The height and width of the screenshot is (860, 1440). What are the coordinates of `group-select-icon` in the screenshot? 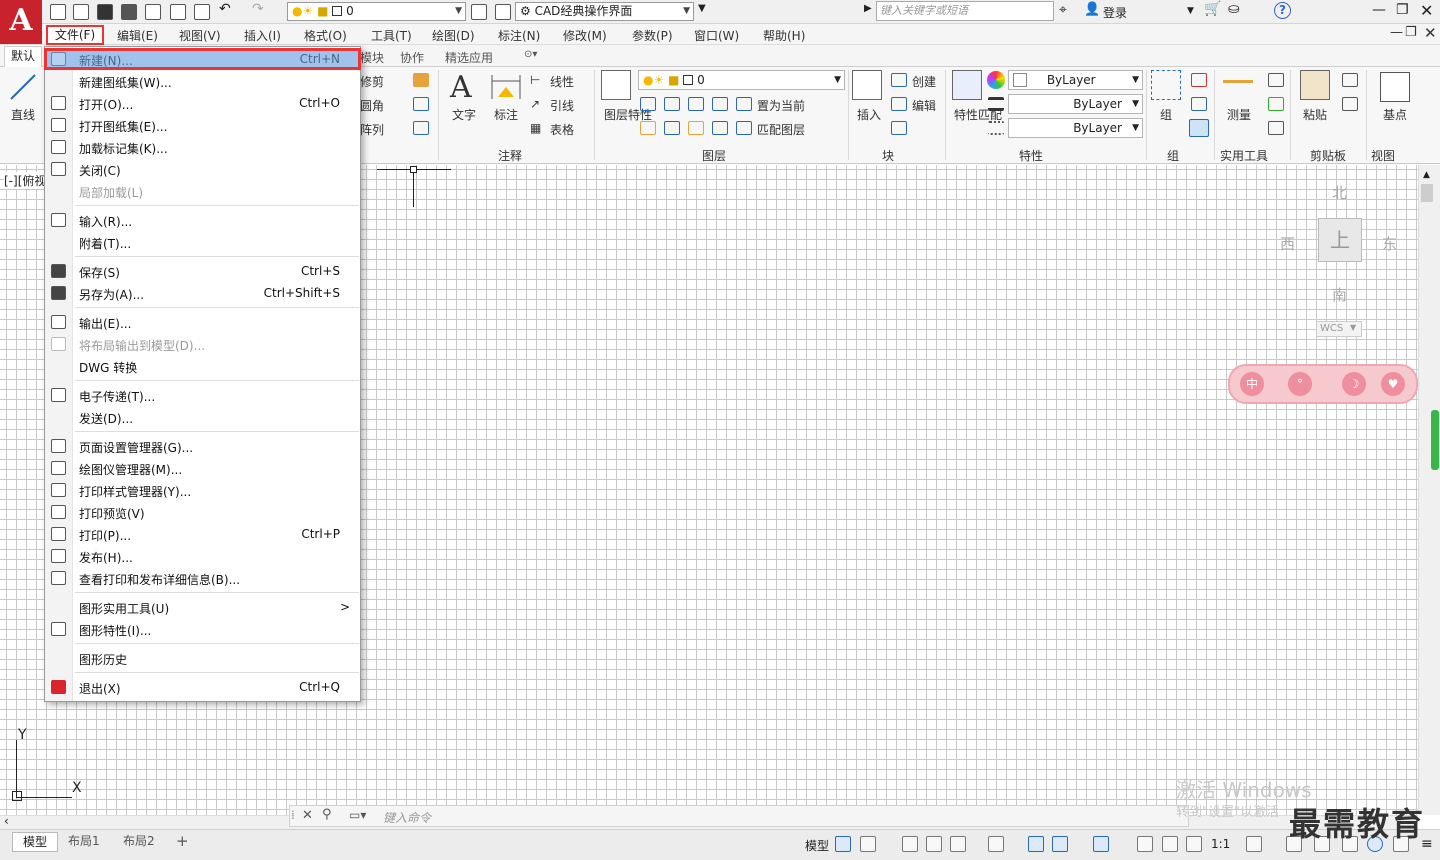 It's located at (1199, 128).